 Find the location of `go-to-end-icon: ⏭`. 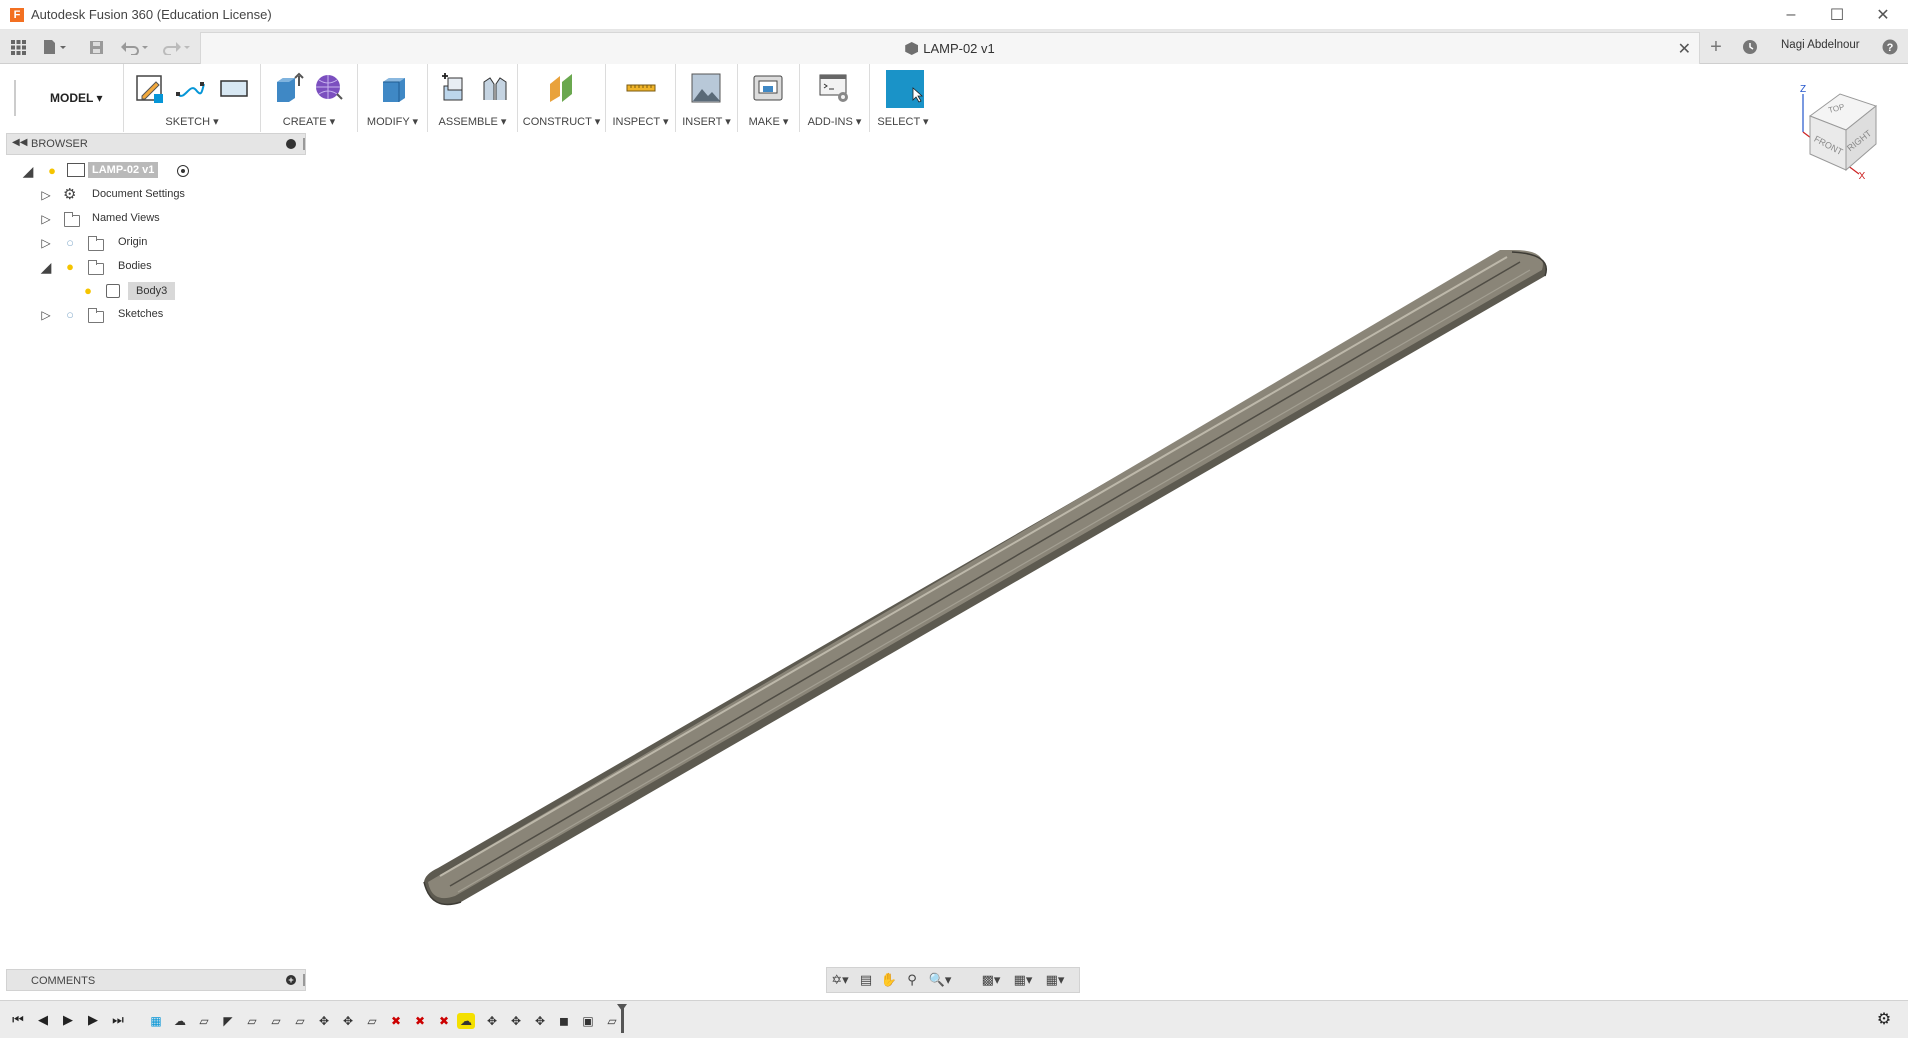

go-to-end-icon: ⏭ is located at coordinates (118, 1020).